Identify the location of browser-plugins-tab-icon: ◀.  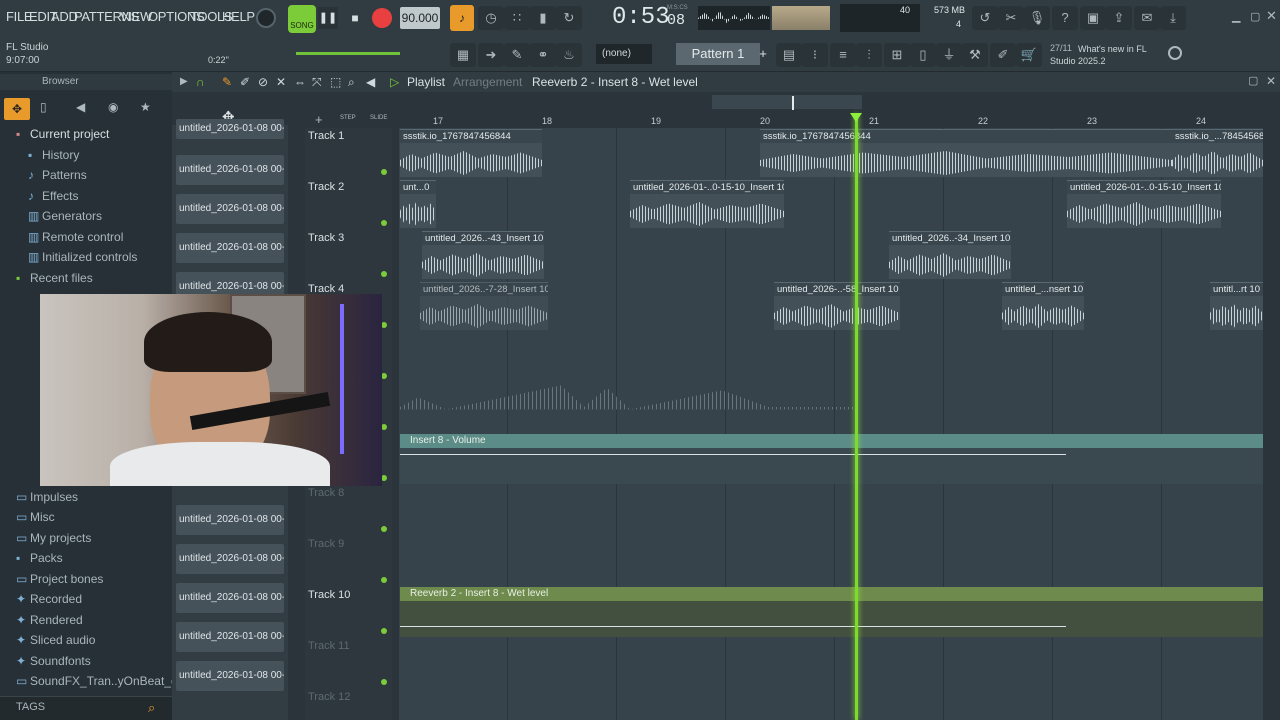
(80, 107).